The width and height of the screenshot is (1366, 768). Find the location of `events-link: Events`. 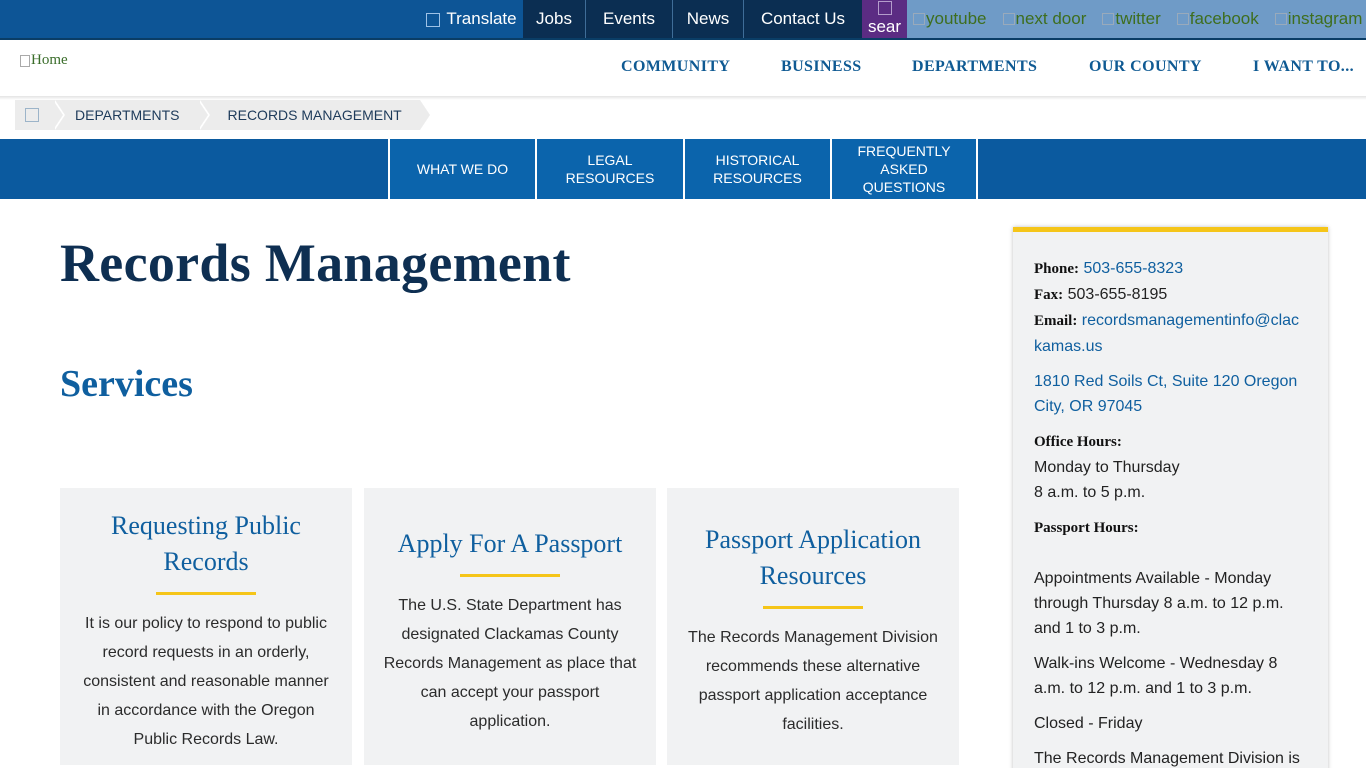

events-link: Events is located at coordinates (629, 19).